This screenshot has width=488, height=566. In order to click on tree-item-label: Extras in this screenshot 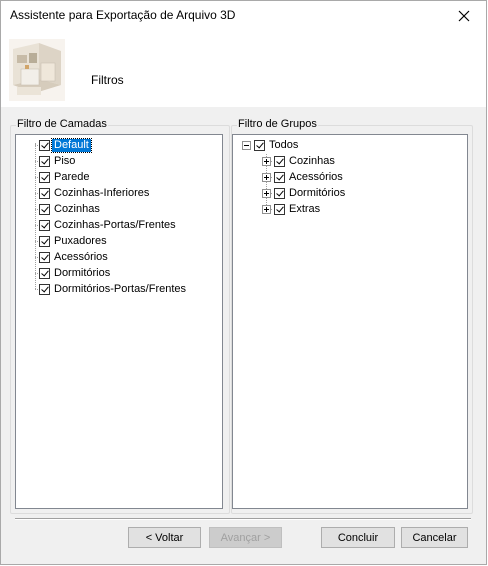, I will do `click(305, 209)`.